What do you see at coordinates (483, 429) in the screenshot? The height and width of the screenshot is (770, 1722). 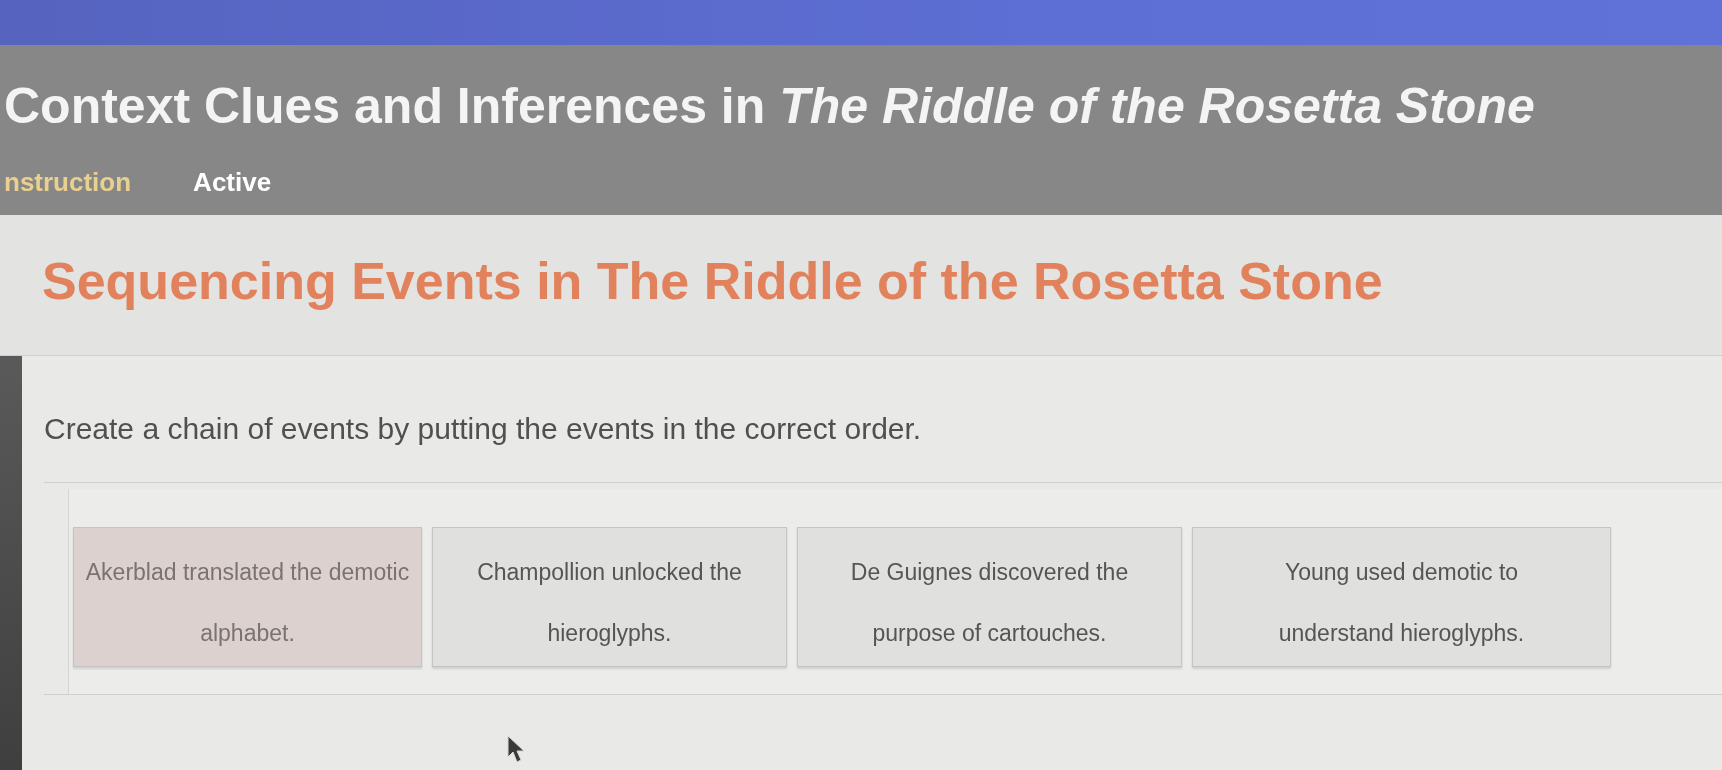 I see `instructions-text: Create a chain of events by putting the events in the correct order.` at bounding box center [483, 429].